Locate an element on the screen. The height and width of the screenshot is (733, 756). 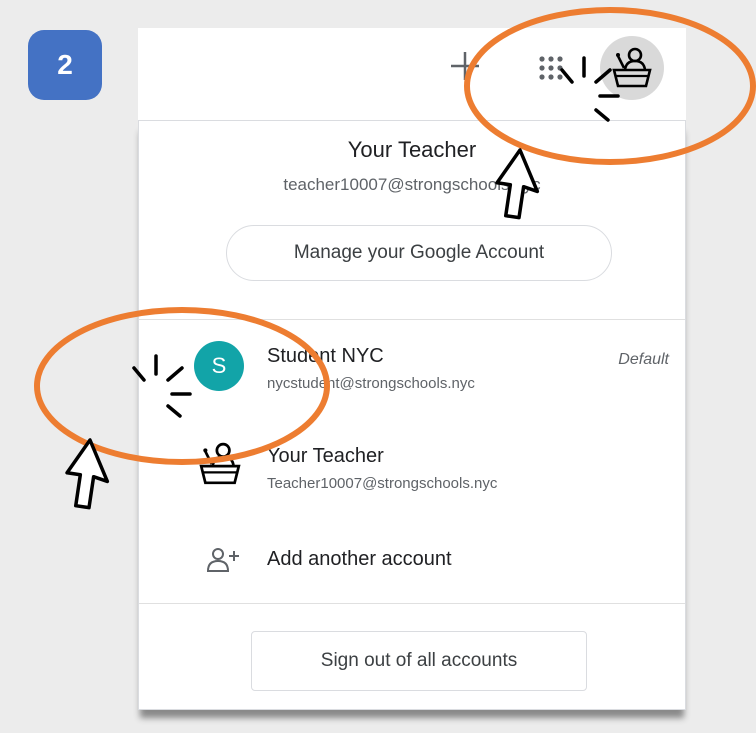
add-person-icon is located at coordinates (223, 560).